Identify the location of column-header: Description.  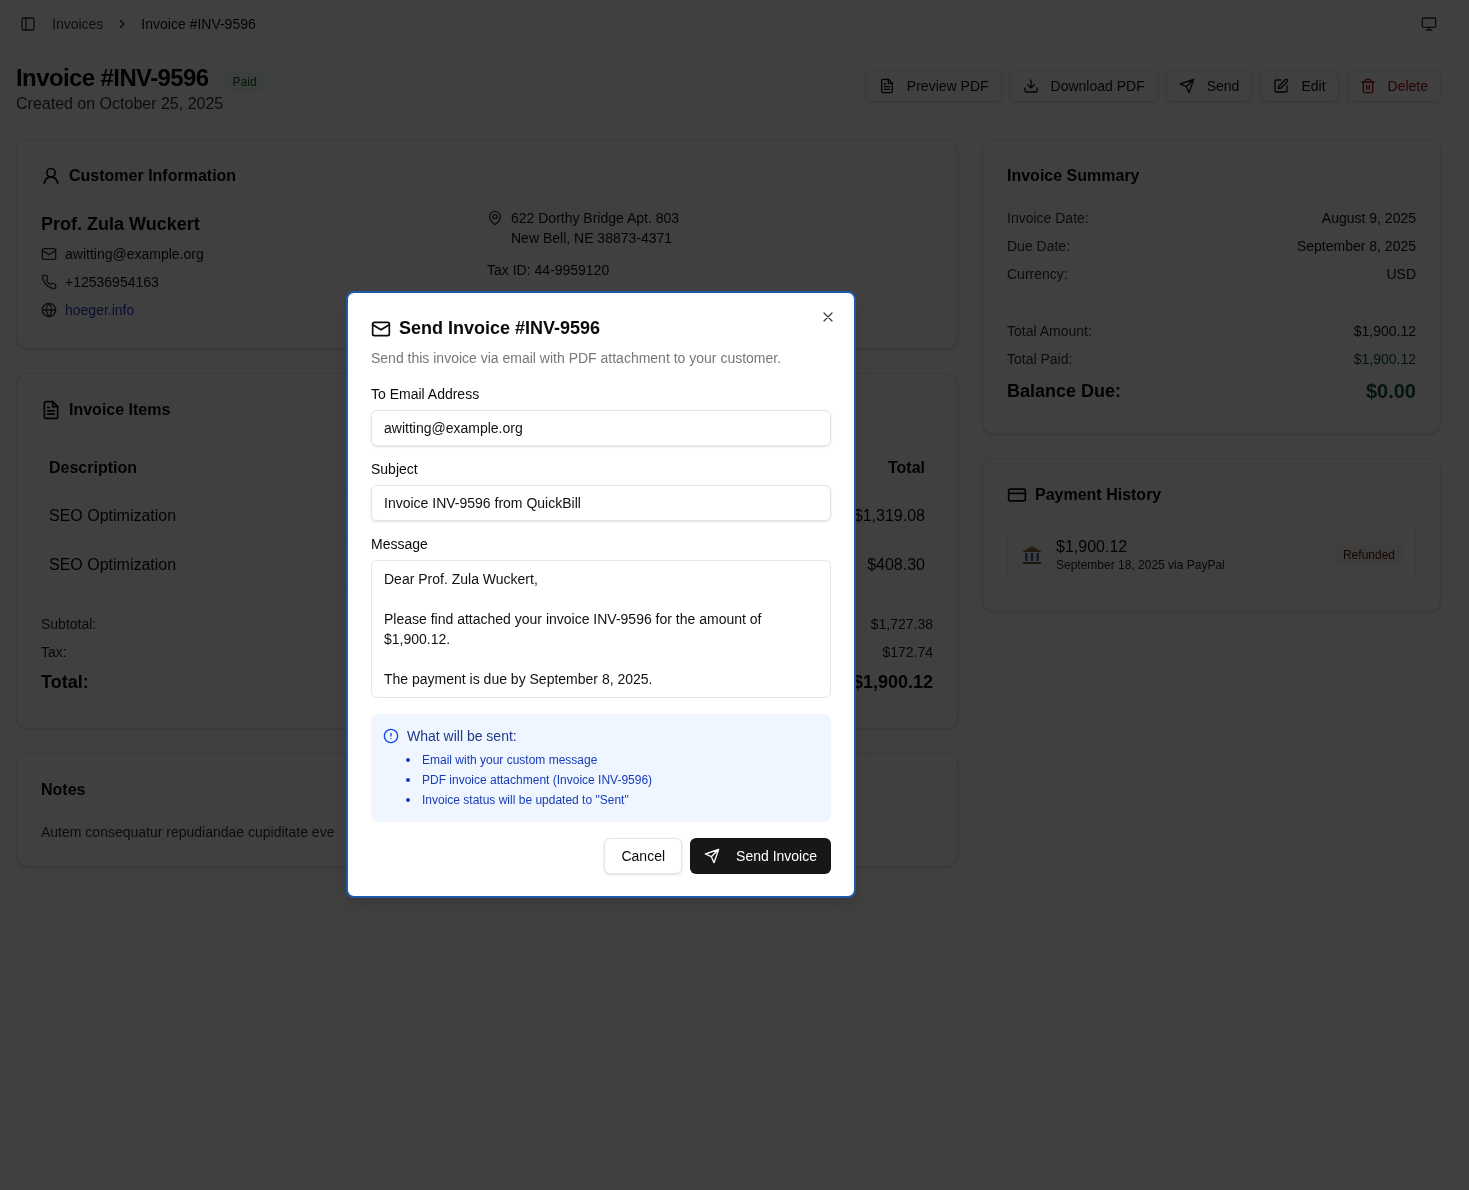
(93, 467).